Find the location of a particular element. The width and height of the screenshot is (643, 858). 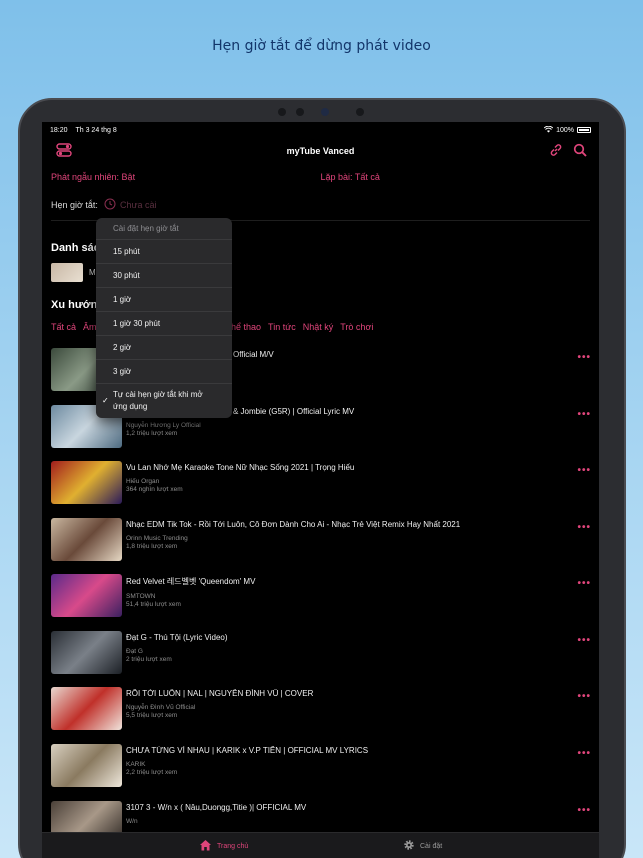

tab-home-label: Trang chủ is located at coordinates (233, 846).